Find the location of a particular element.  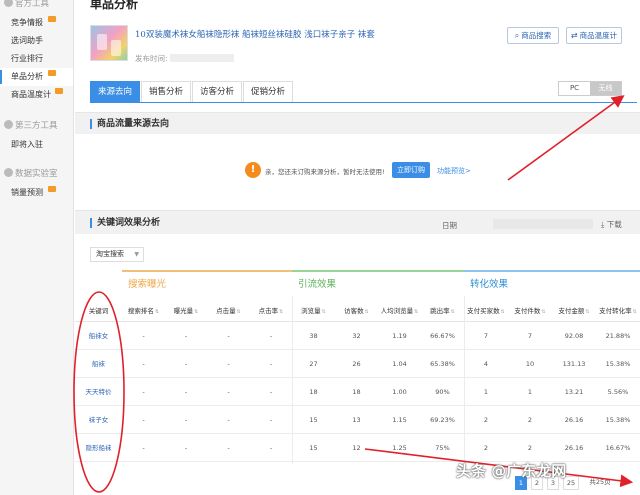

chevron-down-icon: ▼ is located at coordinates (136, 254).